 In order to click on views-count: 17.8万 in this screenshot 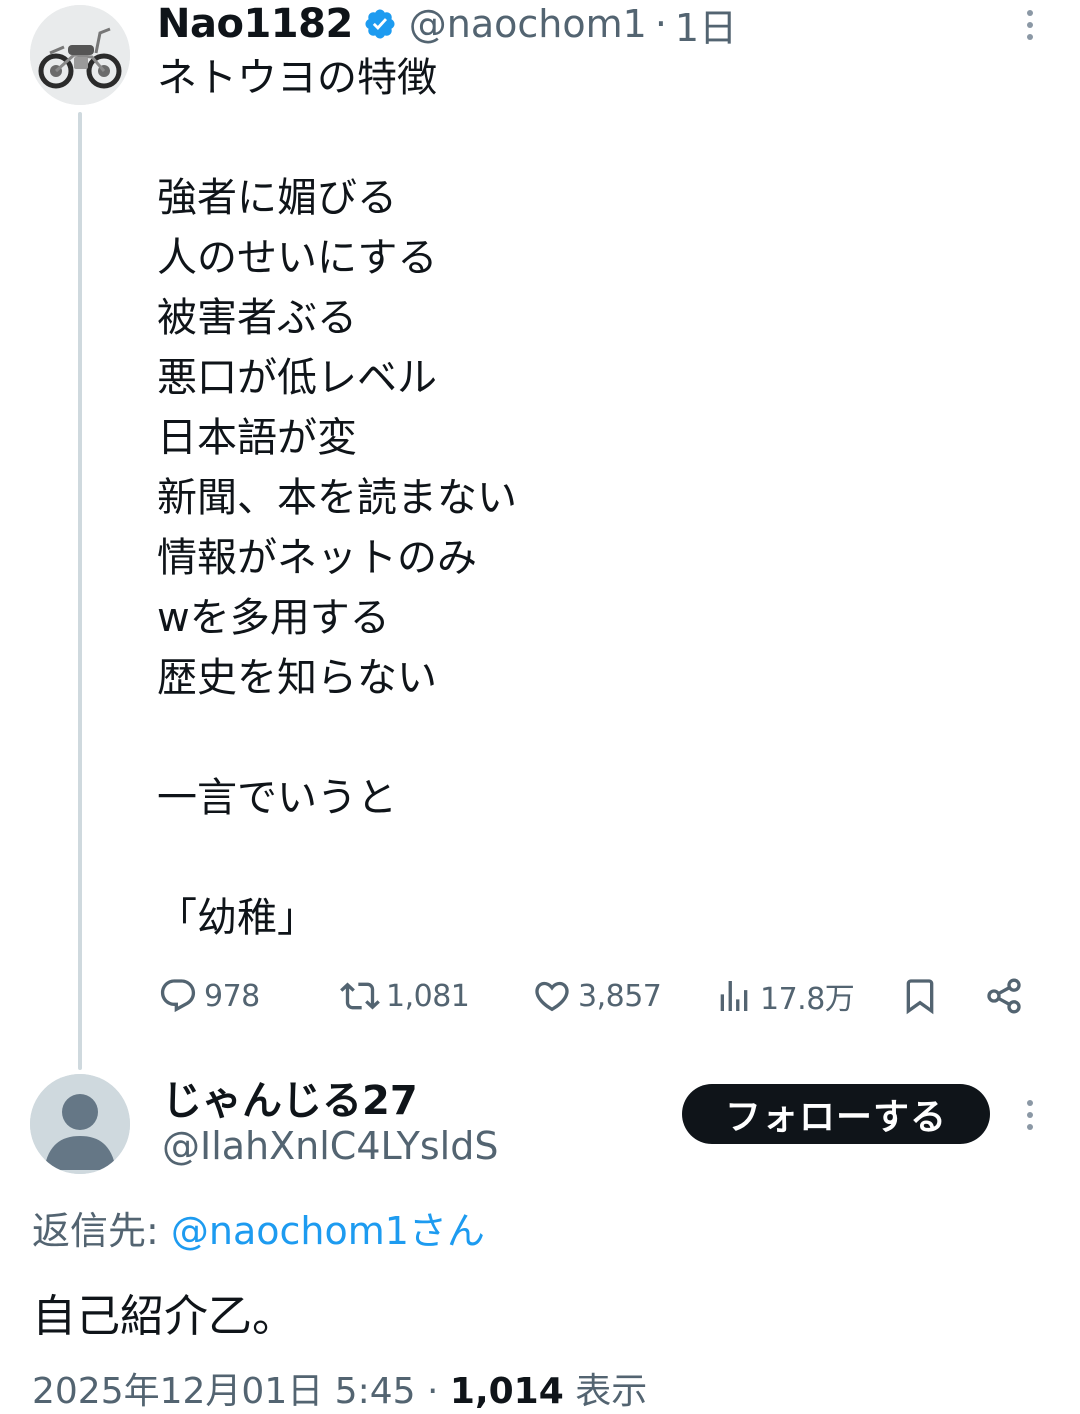, I will do `click(807, 999)`.